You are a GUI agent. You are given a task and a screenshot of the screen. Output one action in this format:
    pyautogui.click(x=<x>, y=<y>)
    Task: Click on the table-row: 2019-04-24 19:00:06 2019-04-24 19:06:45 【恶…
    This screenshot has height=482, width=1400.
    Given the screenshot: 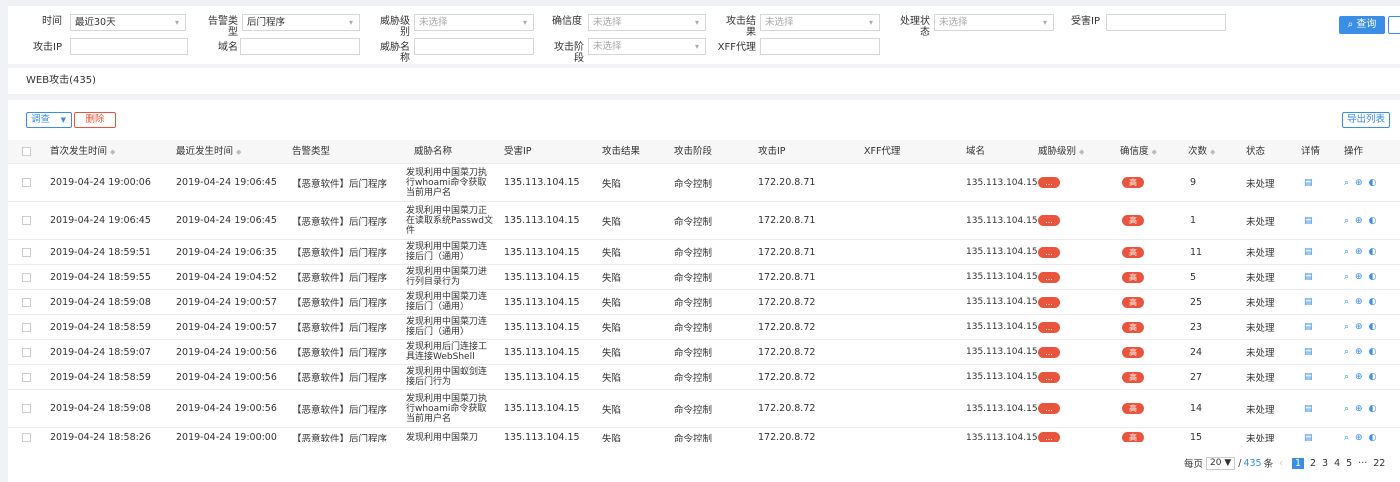 What is the action you would take?
    pyautogui.click(x=704, y=183)
    